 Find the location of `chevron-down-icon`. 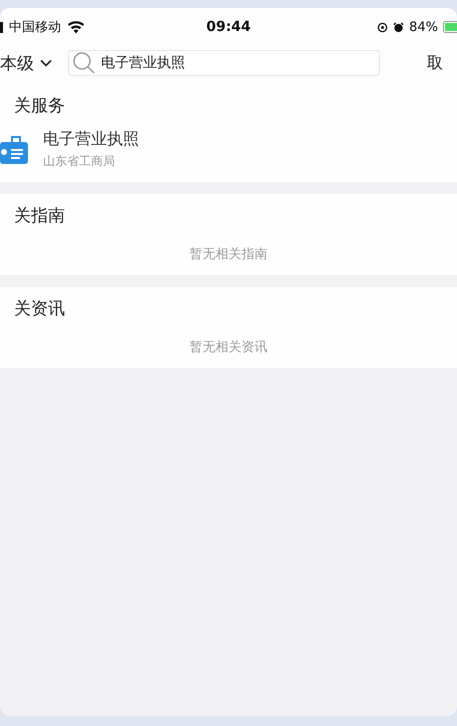

chevron-down-icon is located at coordinates (46, 63).